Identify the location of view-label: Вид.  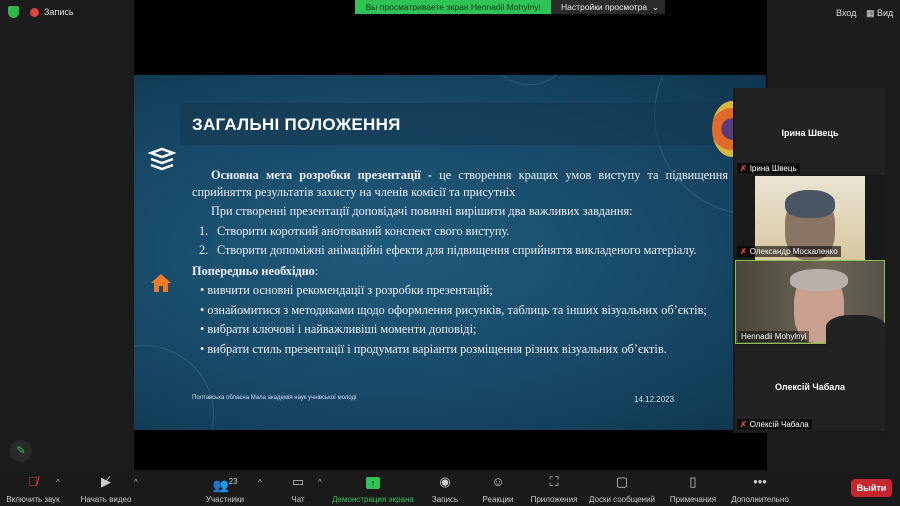
(885, 13).